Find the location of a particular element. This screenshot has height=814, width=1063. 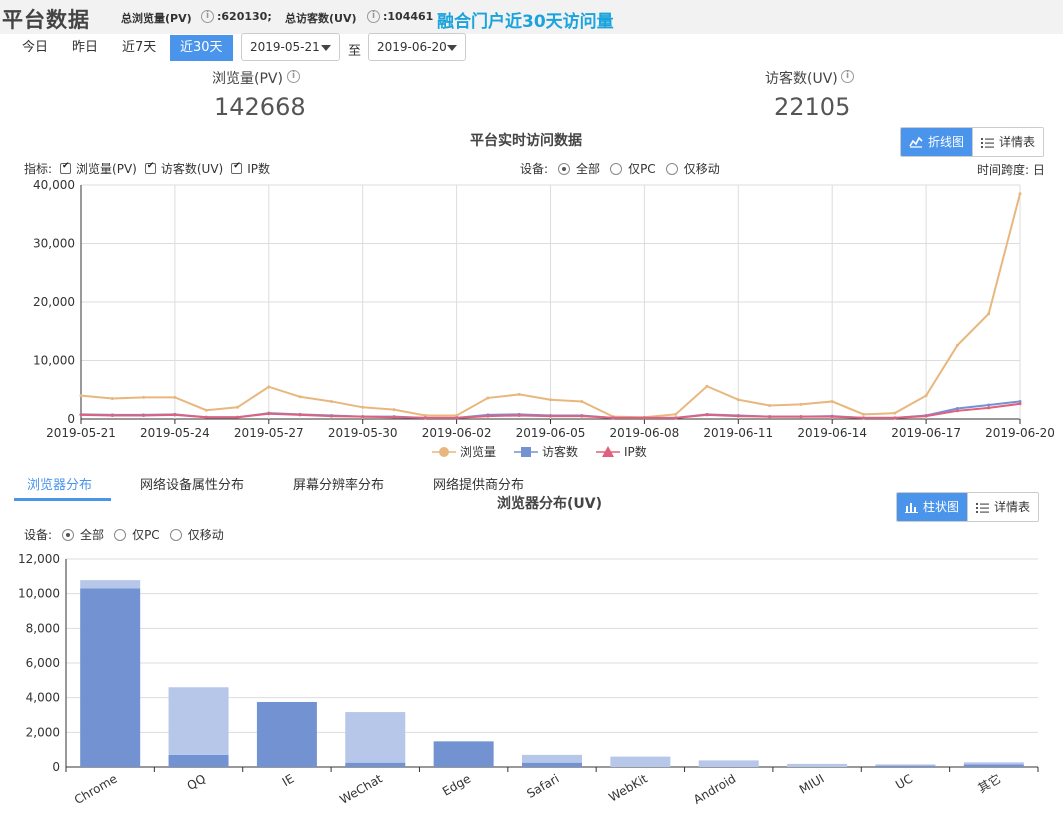

browser-device-filter: 设备: 全部 仅PC 仅移动 is located at coordinates (124, 534).